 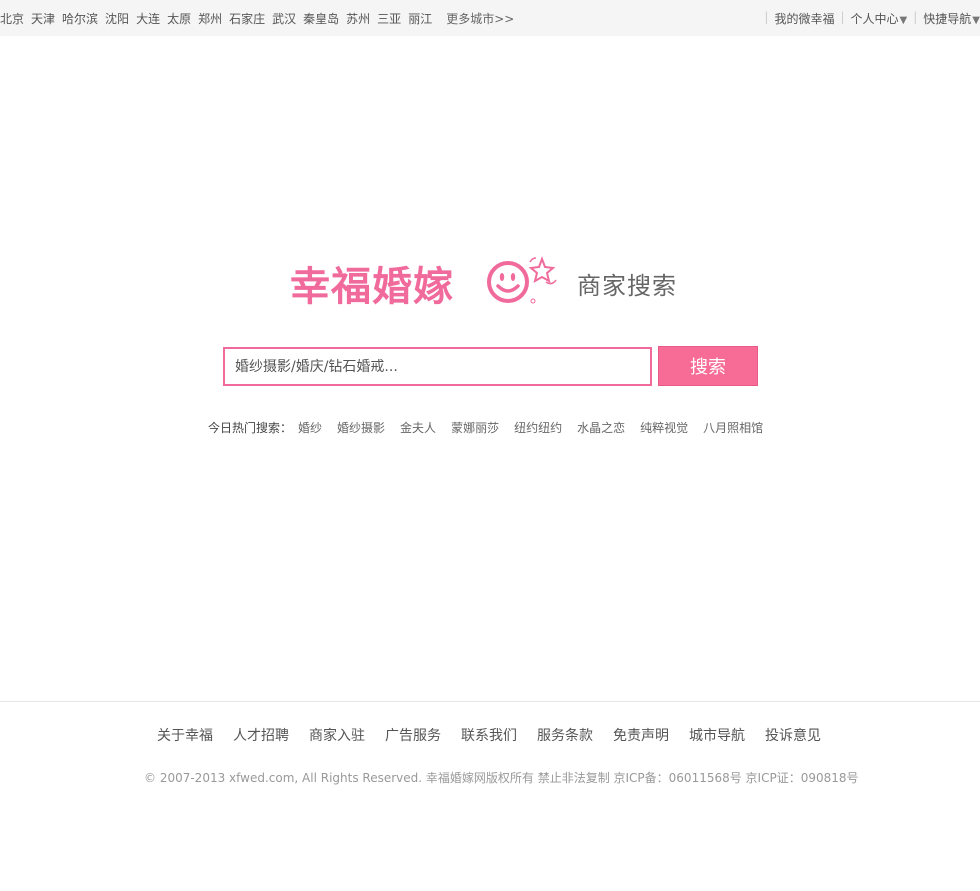 What do you see at coordinates (475, 427) in the screenshot?
I see `hot-search-link: 蒙娜丽莎` at bounding box center [475, 427].